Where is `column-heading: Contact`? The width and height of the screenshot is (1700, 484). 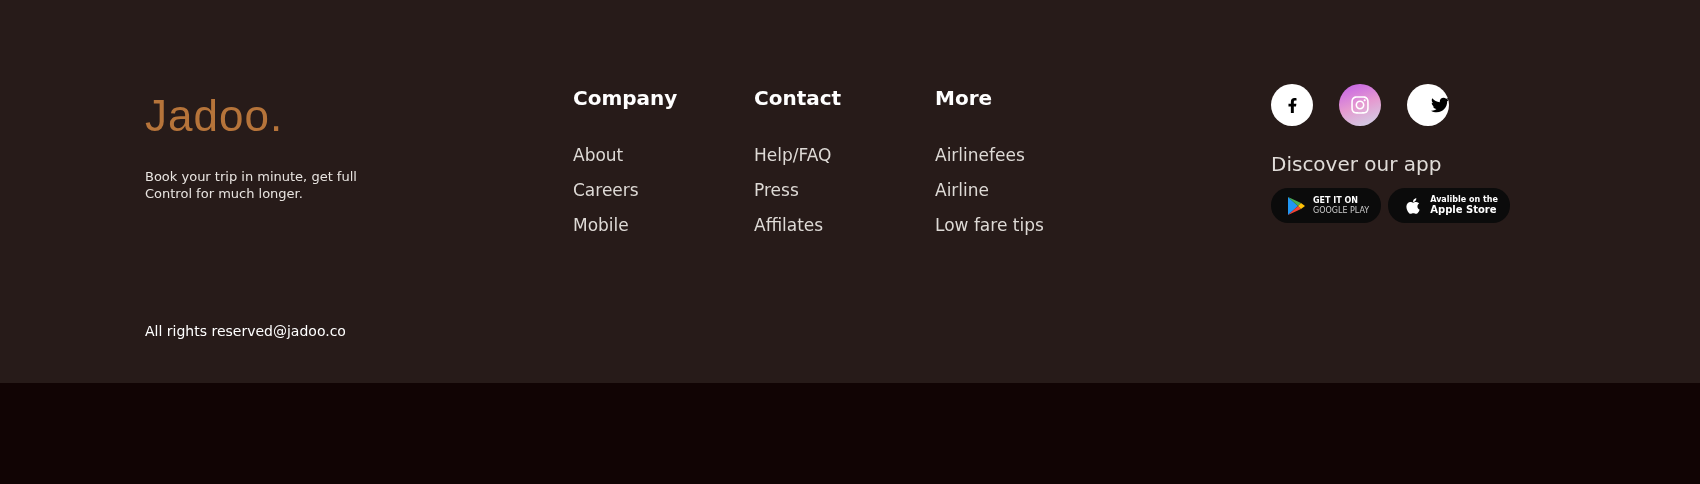 column-heading: Contact is located at coordinates (798, 98).